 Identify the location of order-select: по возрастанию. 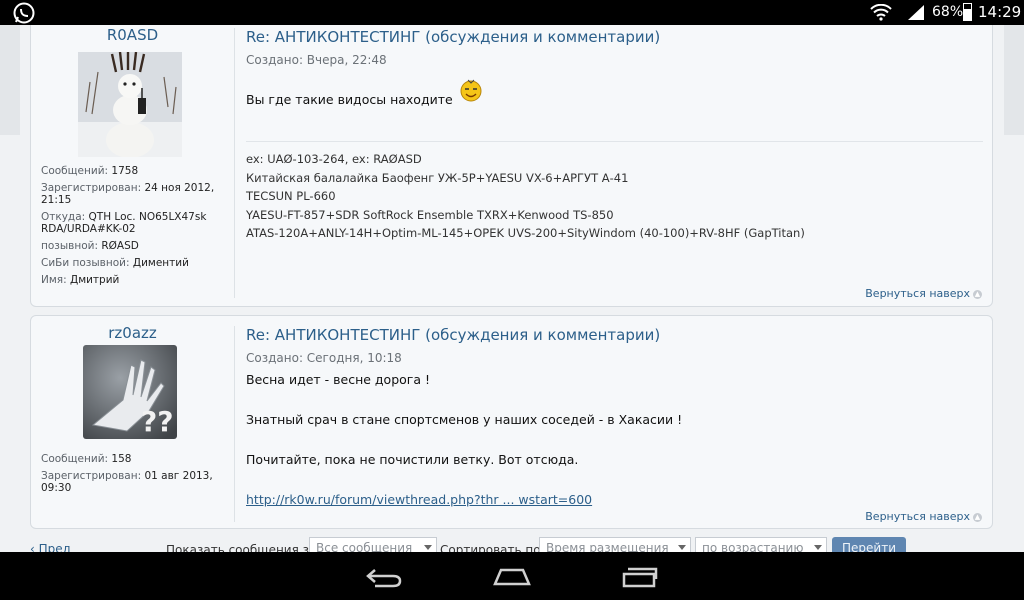
(761, 544).